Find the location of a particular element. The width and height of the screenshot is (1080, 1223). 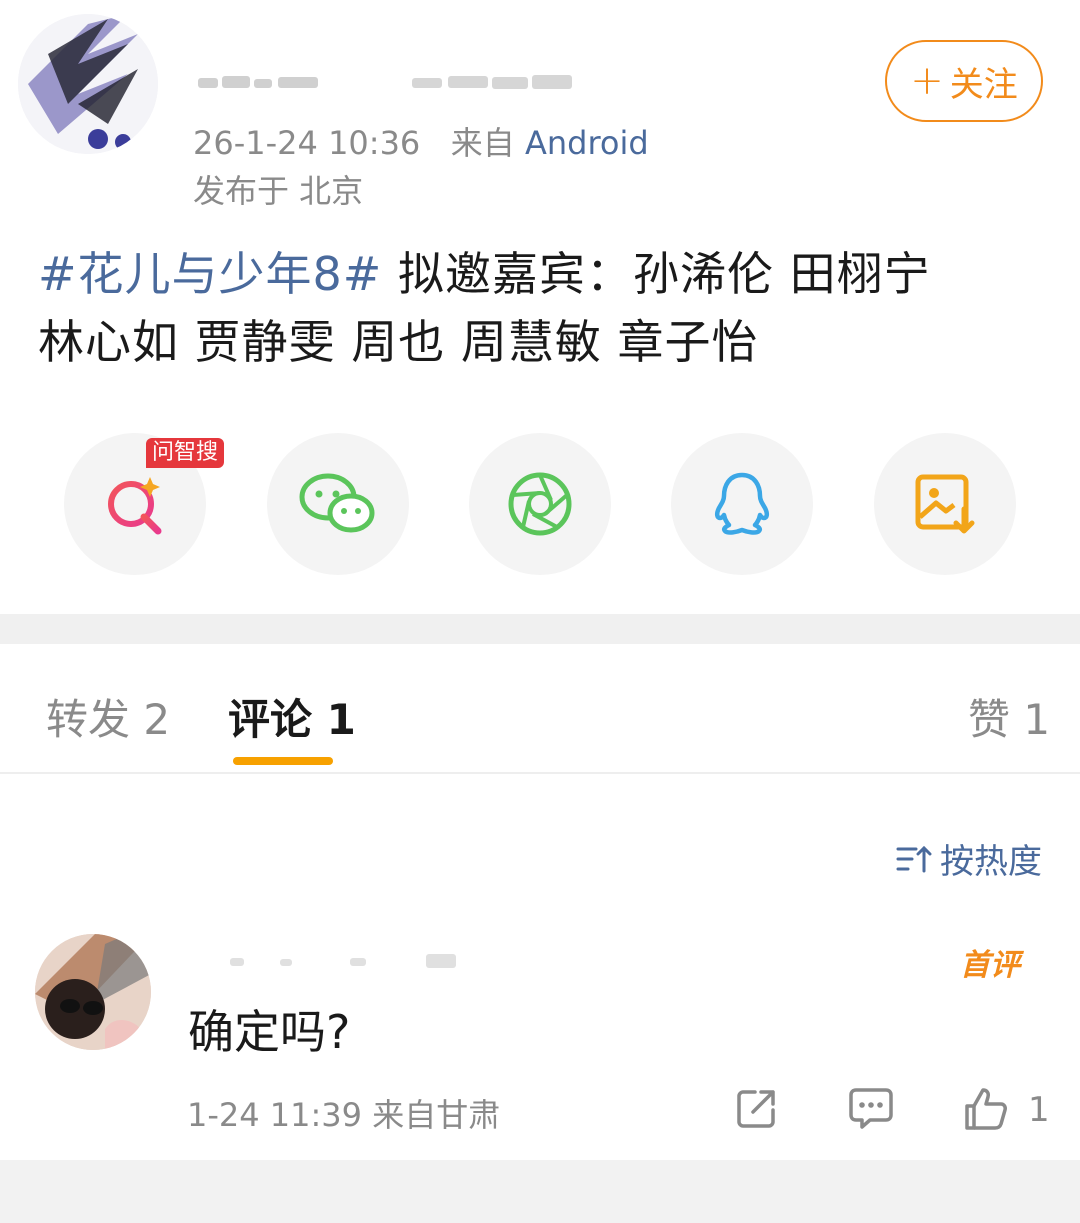

topic-link: #花儿与少年8# is located at coordinates (210, 274).